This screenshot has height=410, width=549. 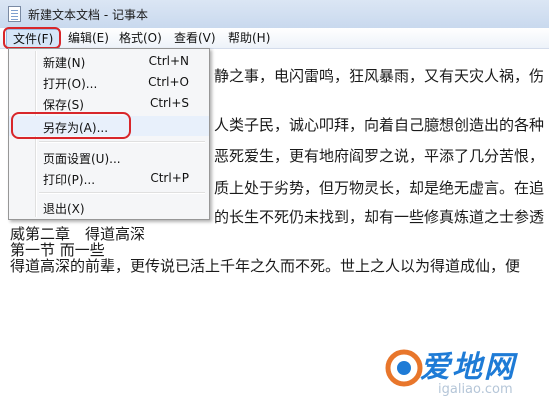 I want to click on menu-help: 帮助(H), so click(x=249, y=38).